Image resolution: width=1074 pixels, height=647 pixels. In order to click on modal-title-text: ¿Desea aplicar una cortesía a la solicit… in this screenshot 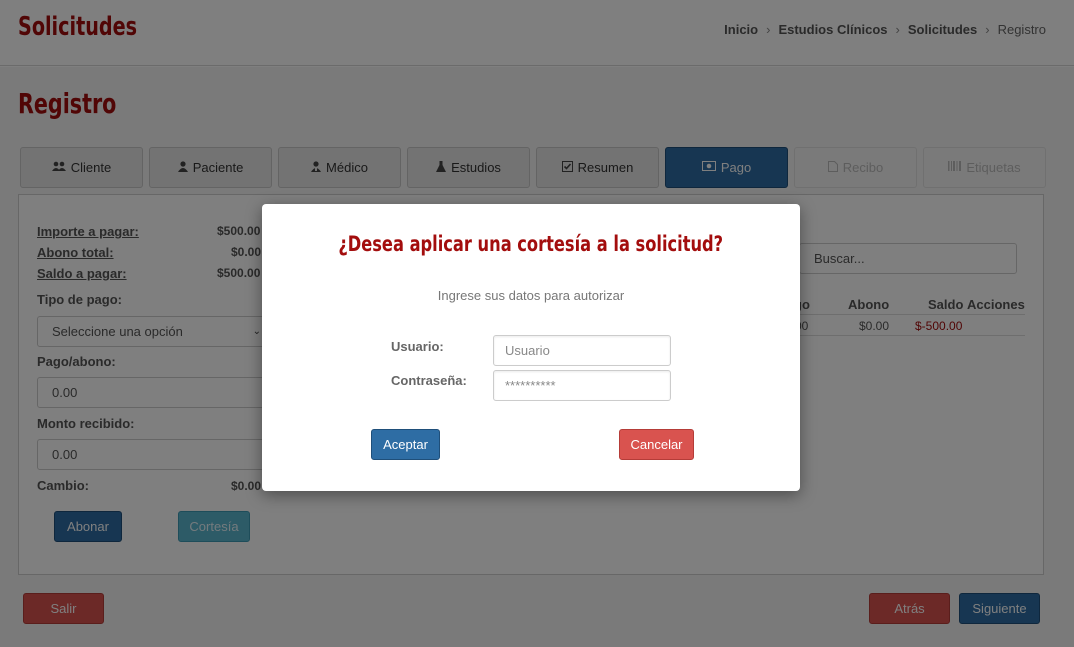, I will do `click(531, 244)`.